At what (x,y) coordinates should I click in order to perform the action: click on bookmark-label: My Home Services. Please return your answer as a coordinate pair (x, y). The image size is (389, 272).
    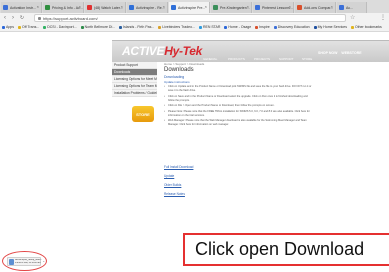
    Looking at the image, I should click on (332, 27).